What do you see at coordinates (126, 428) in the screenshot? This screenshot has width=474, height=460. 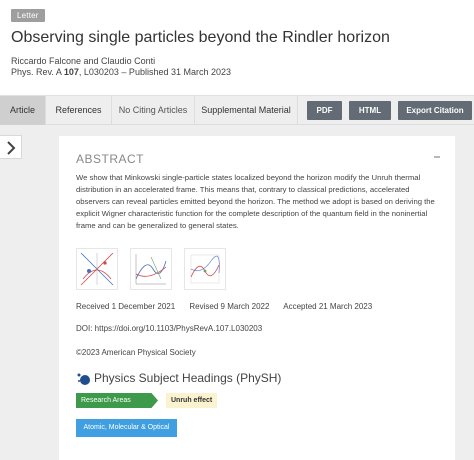 I see `subject-area-button: Atomic, Molecular & Optical` at bounding box center [126, 428].